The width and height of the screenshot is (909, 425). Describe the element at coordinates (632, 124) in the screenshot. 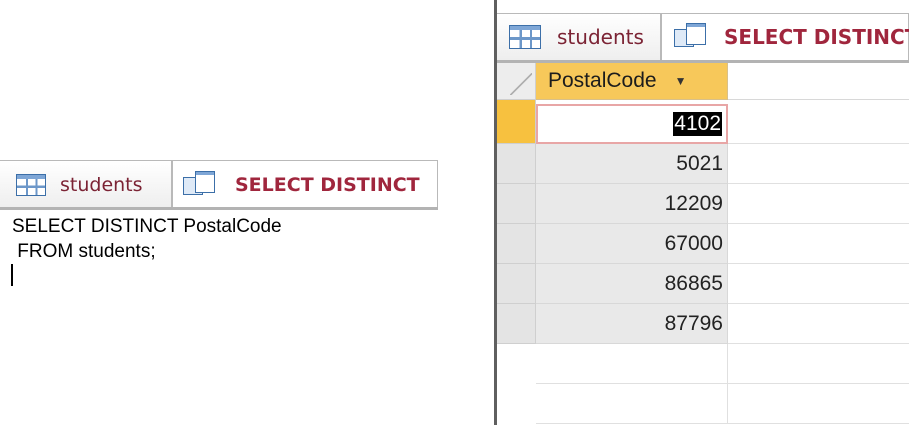

I see `table-cell: 4102` at that location.